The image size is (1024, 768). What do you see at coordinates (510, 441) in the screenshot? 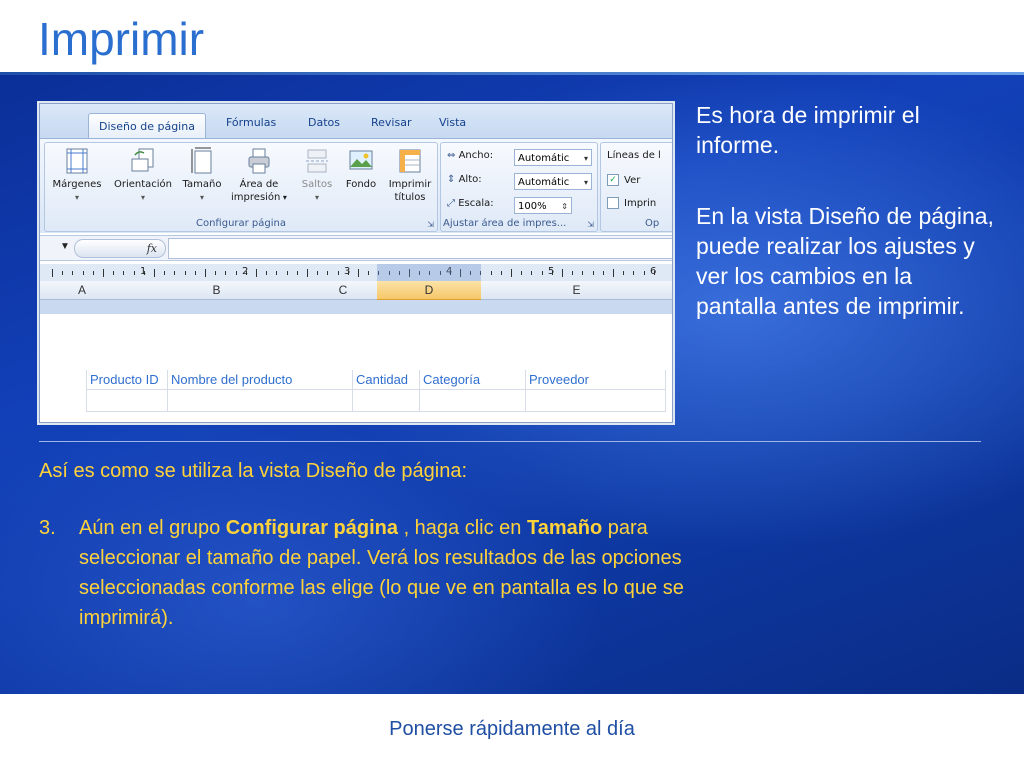
I see `section-divider` at bounding box center [510, 441].